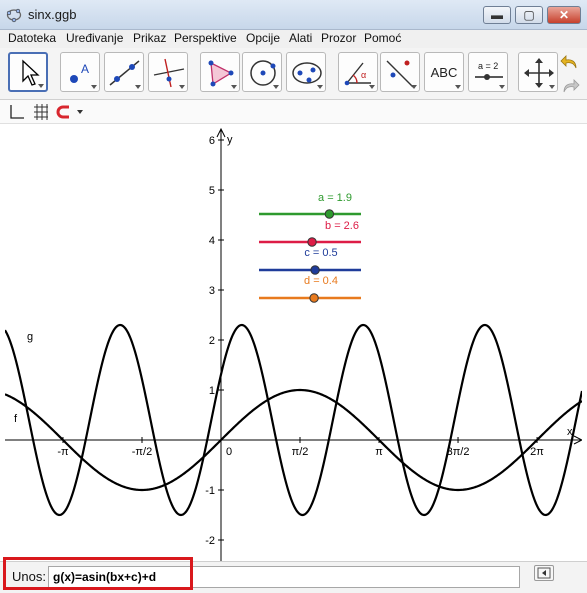  Describe the element at coordinates (82, 112) in the screenshot. I see `dropdown-arrow-icon` at that location.